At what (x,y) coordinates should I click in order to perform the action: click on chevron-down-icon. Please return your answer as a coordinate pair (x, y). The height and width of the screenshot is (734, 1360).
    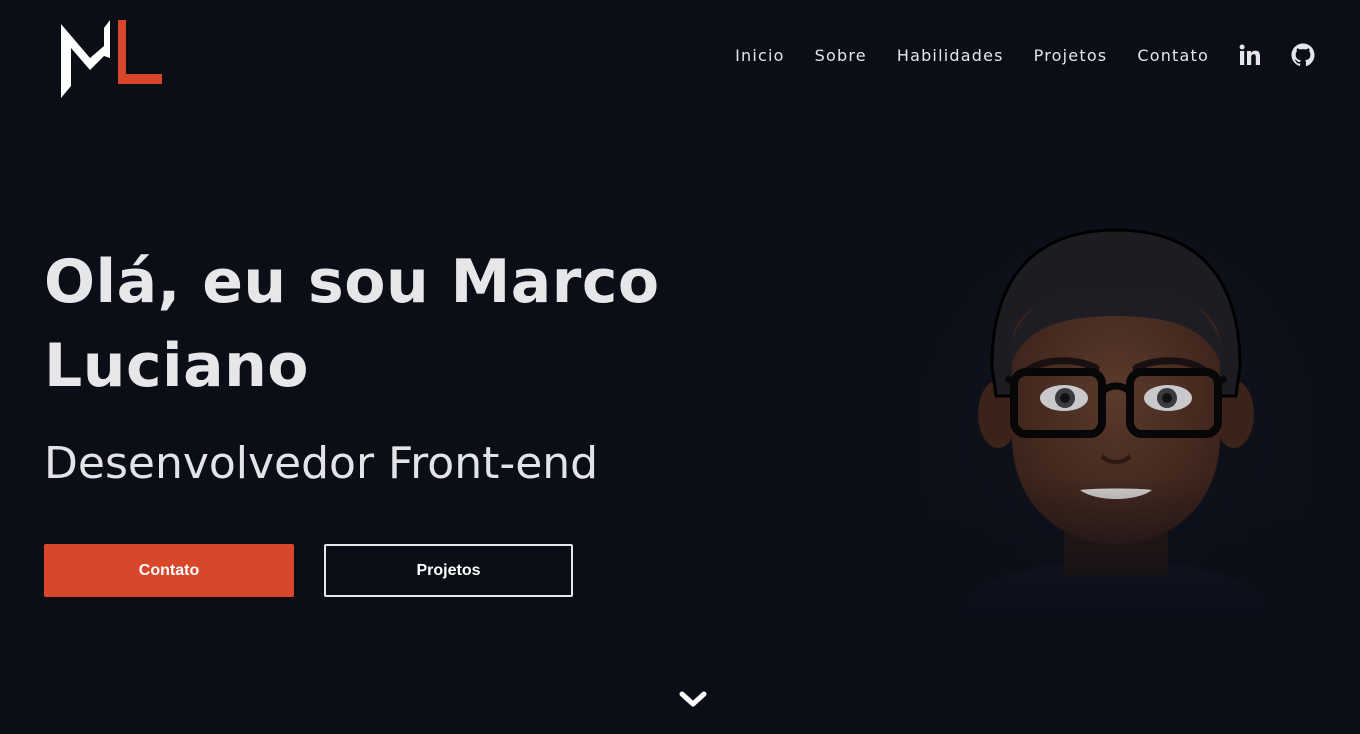
    Looking at the image, I should click on (693, 699).